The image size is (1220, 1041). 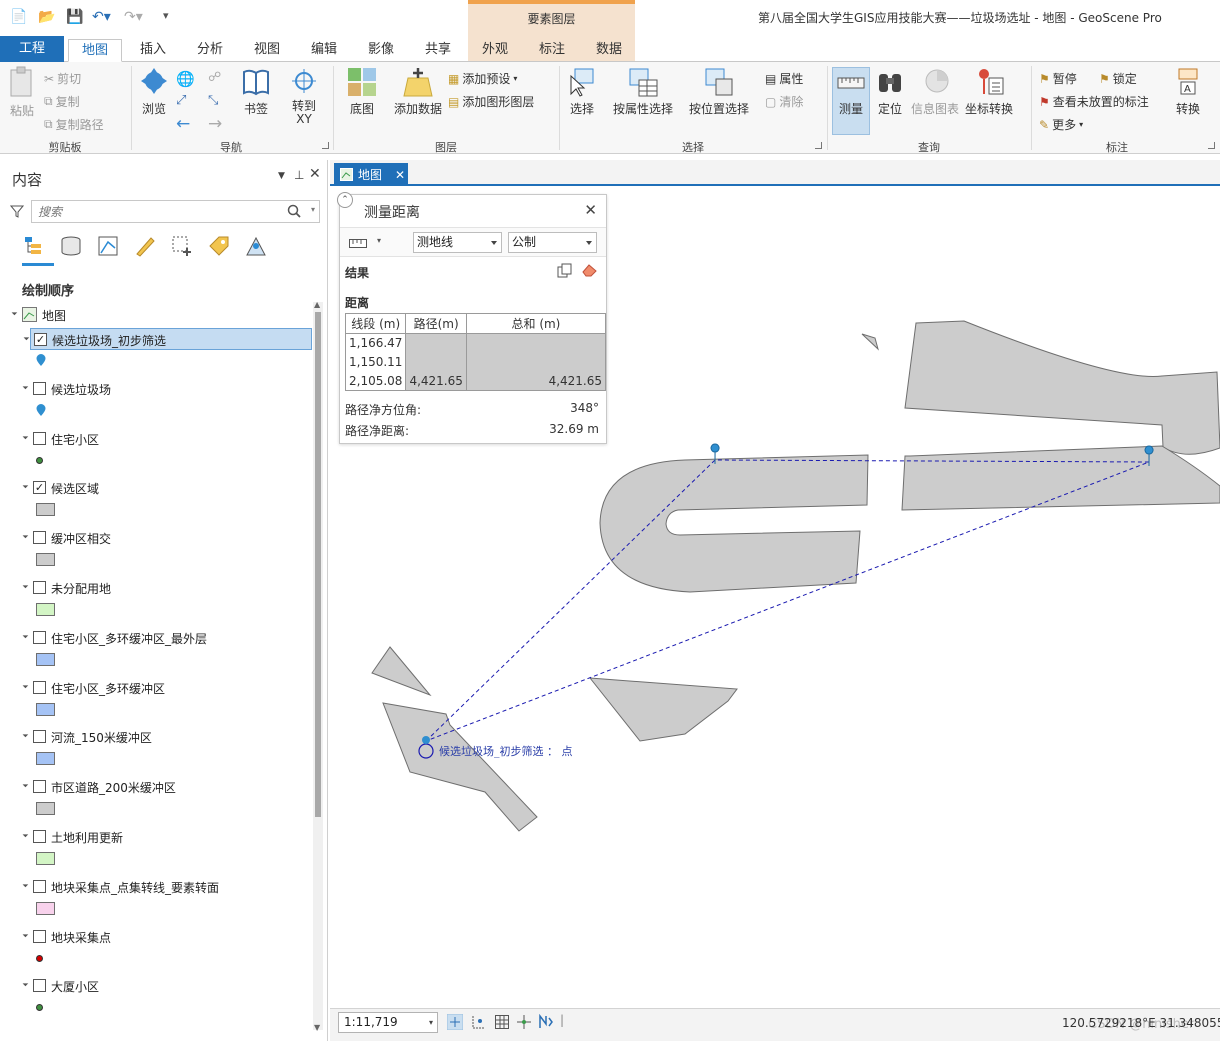 What do you see at coordinates (524, 1022) in the screenshot?
I see `constraints-icon` at bounding box center [524, 1022].